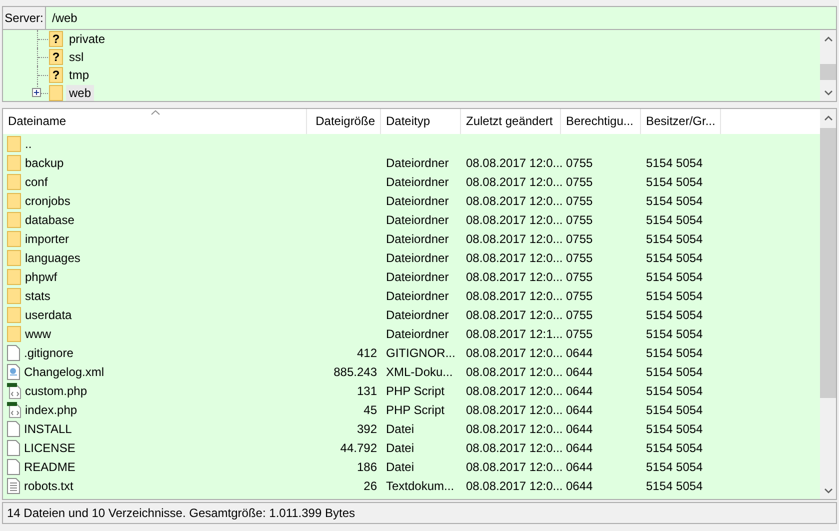 The width and height of the screenshot is (839, 531). I want to click on table-cell: 885.243, so click(355, 371).